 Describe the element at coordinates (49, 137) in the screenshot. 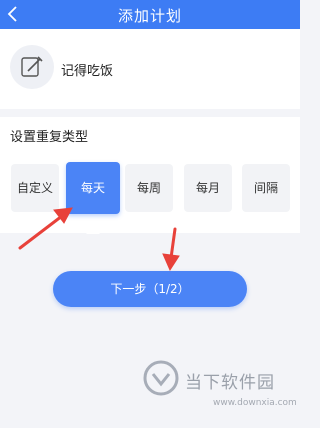

I see `repeat-type-label: 设置重复类型` at that location.